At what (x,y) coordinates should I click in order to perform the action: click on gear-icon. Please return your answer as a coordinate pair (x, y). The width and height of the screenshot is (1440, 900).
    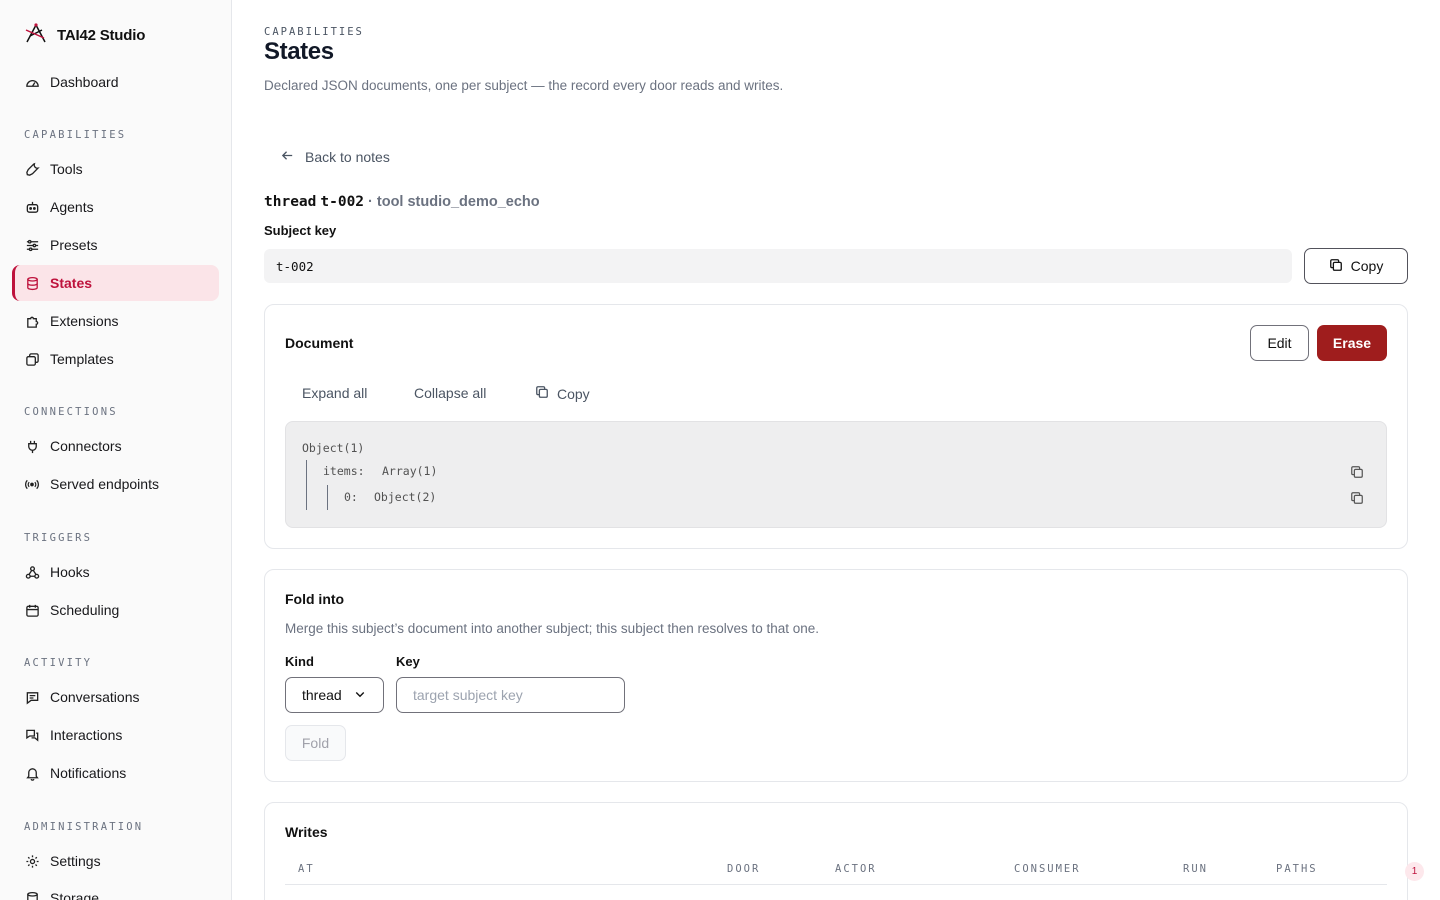
    Looking at the image, I should click on (32, 861).